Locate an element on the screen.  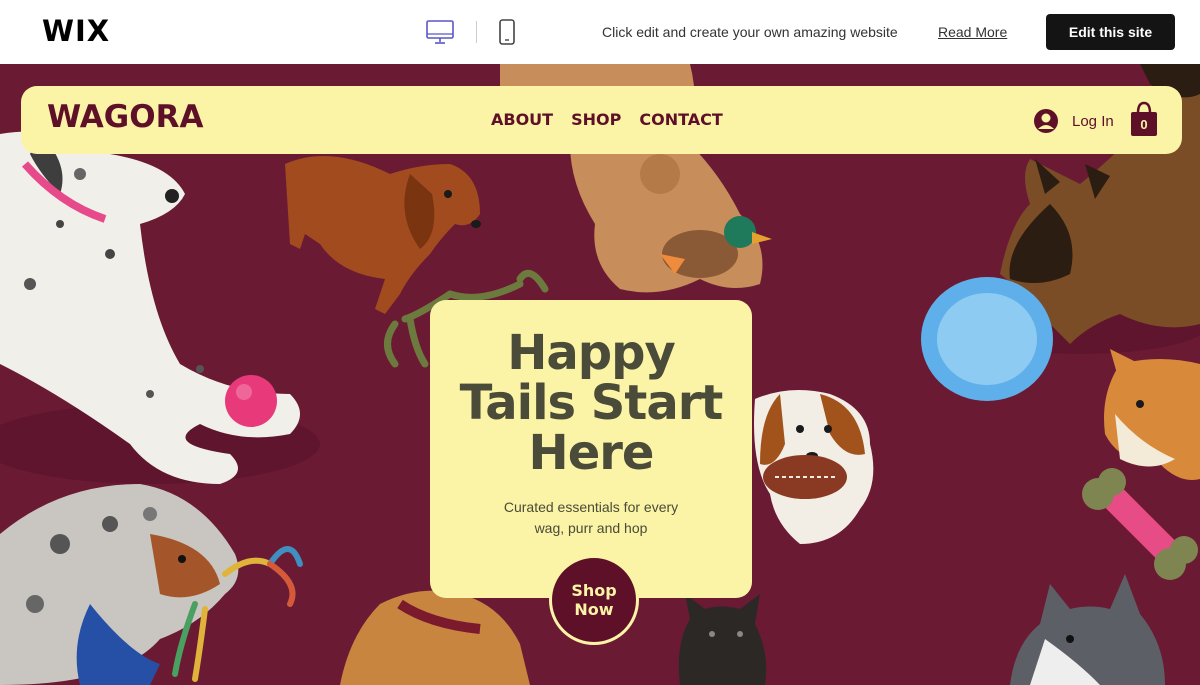
hero-title-line: Here is located at coordinates (591, 453).